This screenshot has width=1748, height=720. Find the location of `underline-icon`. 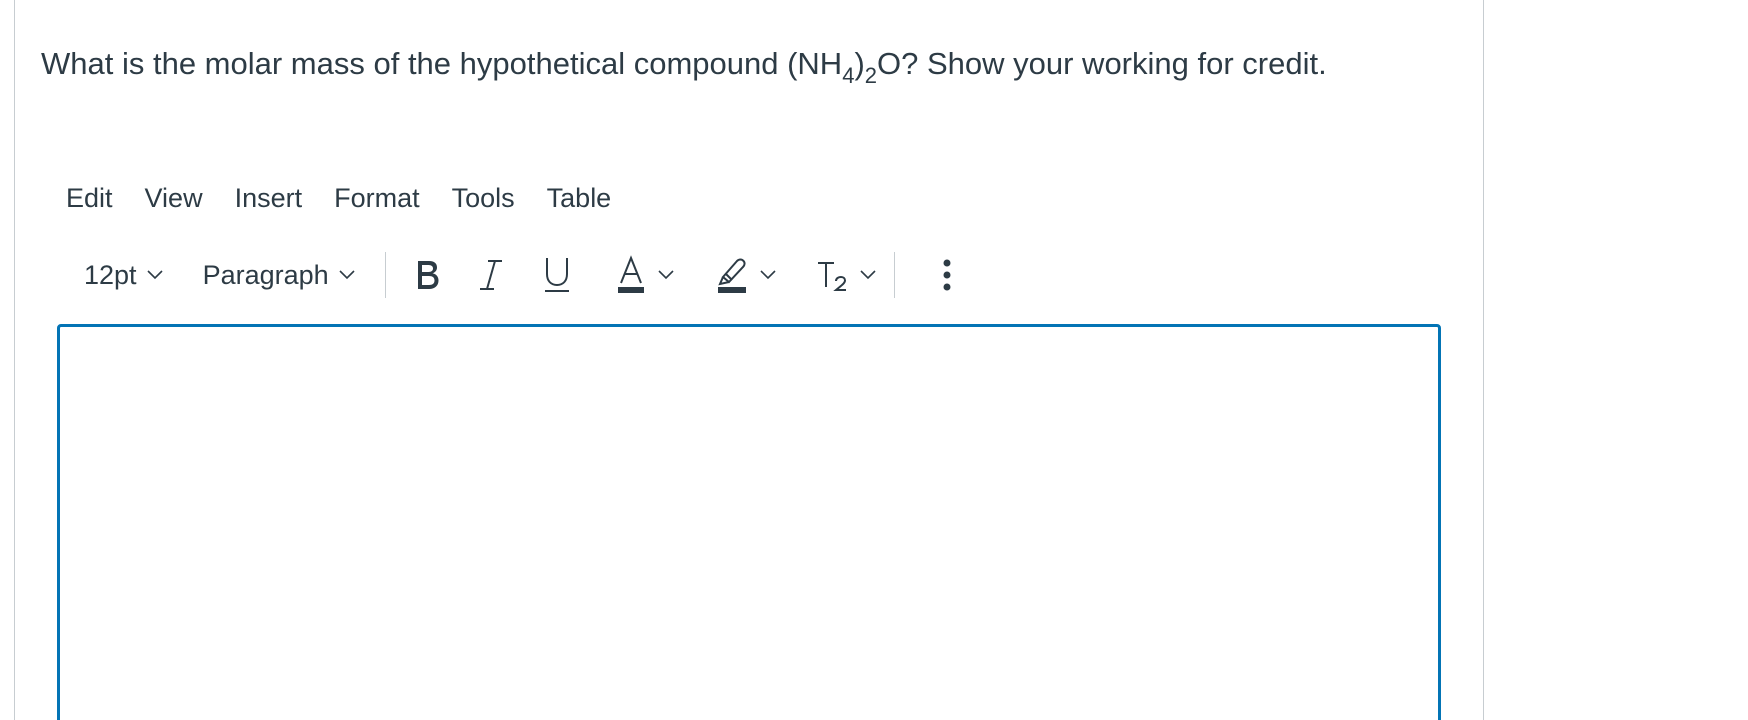

underline-icon is located at coordinates (556, 275).